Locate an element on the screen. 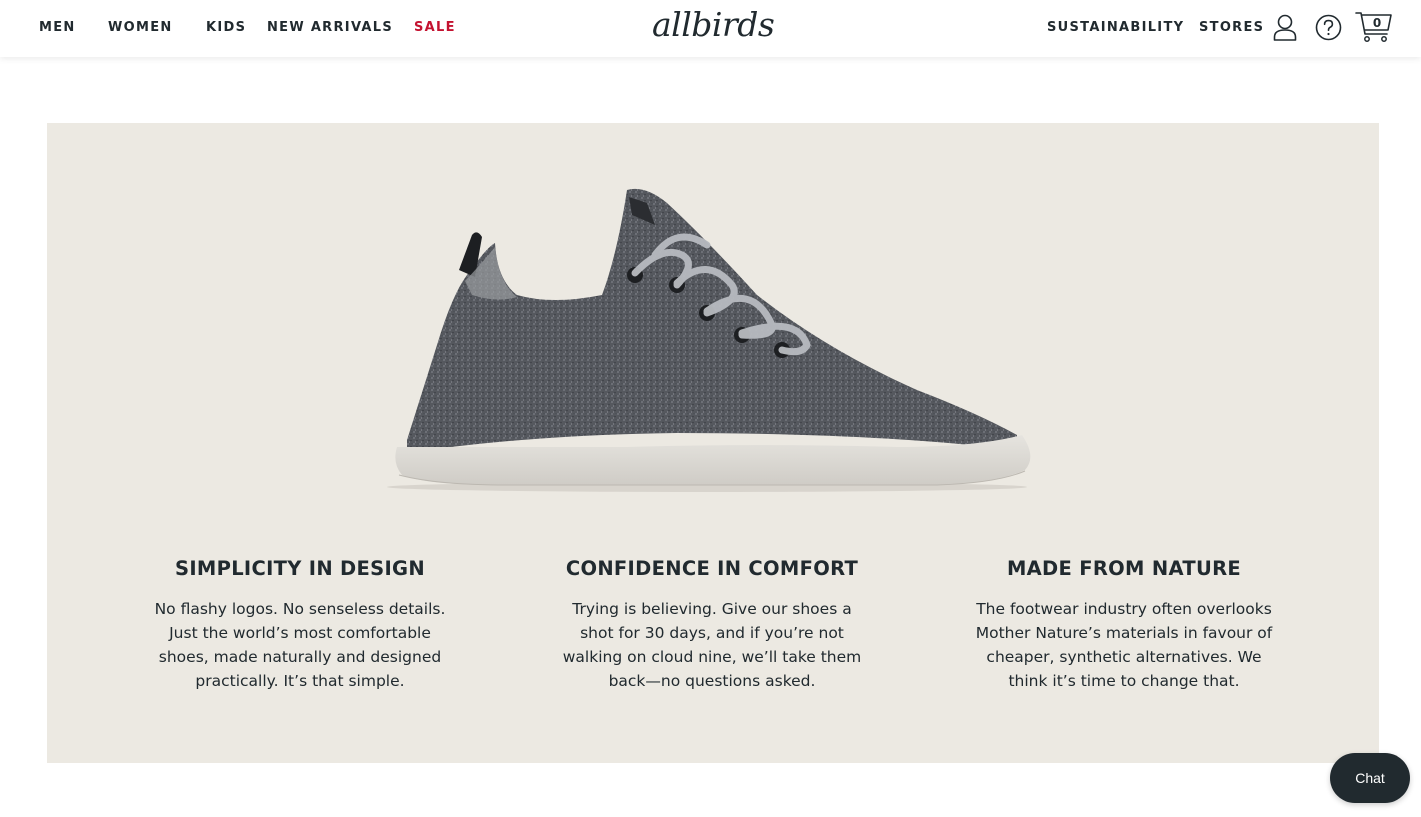 The height and width of the screenshot is (817, 1421). chat-button: Chat is located at coordinates (1370, 778).